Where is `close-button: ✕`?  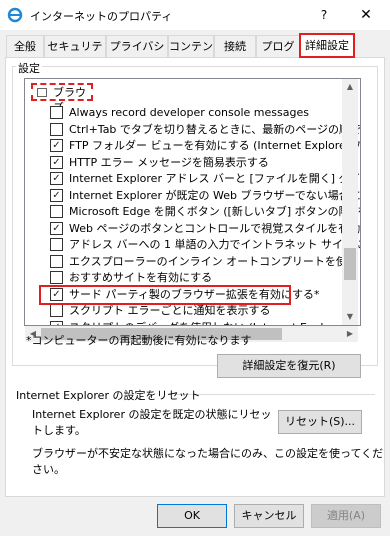 close-button: ✕ is located at coordinates (366, 15).